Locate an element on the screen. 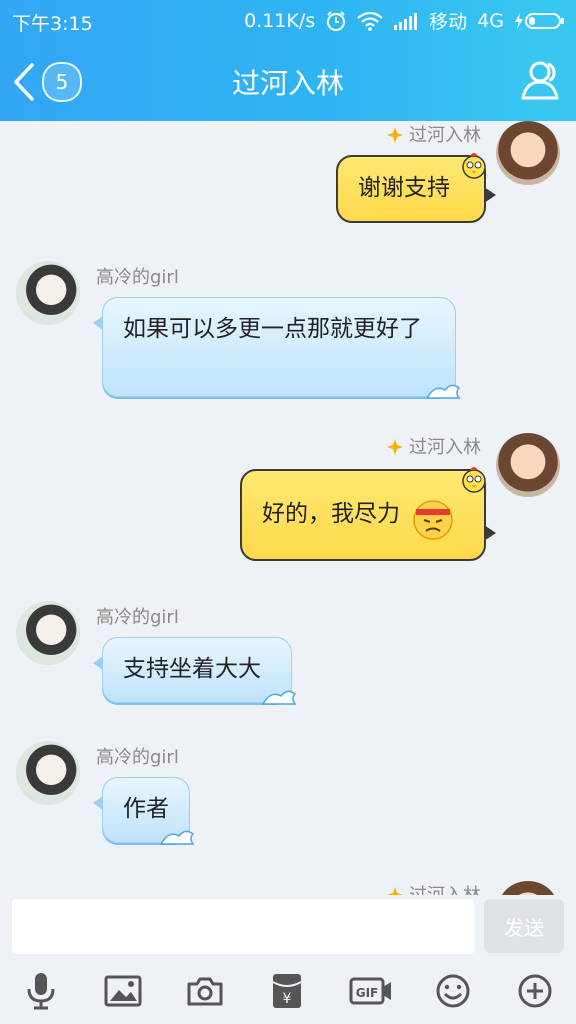  message-incoming: 高冷的girl 如果可以多更一点那就更好了 is located at coordinates (288, 331).